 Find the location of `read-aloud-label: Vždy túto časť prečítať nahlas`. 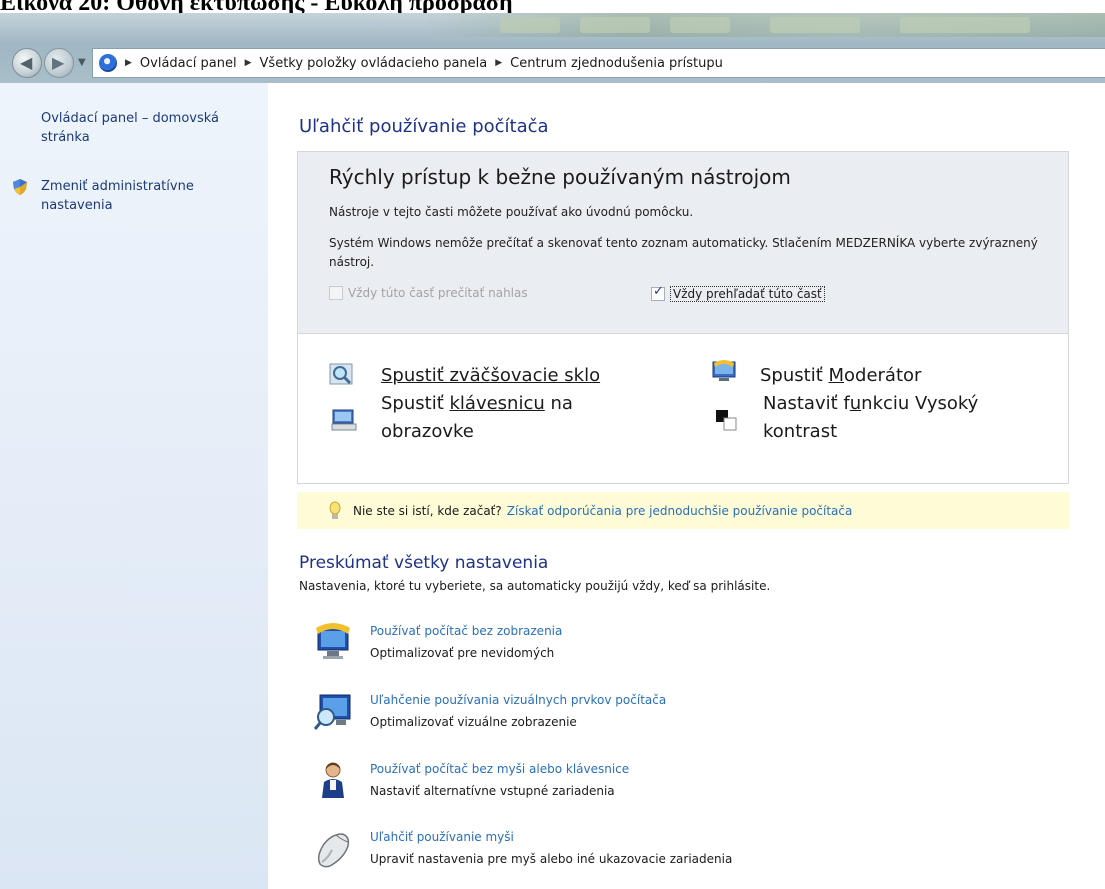

read-aloud-label: Vždy túto časť prečítať nahlas is located at coordinates (438, 293).